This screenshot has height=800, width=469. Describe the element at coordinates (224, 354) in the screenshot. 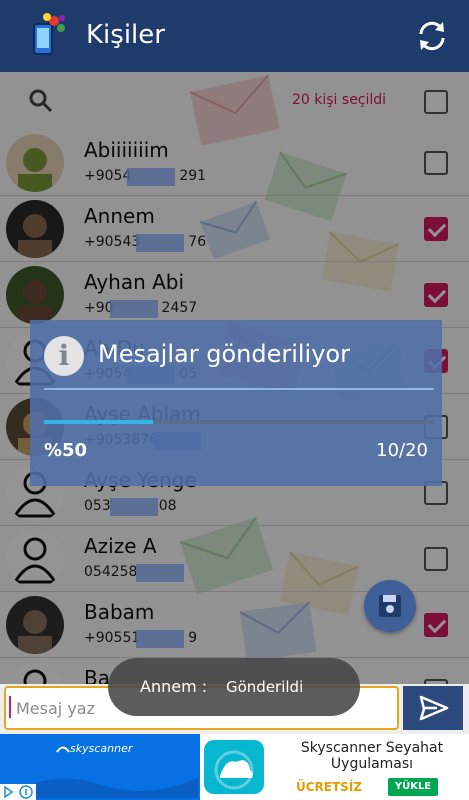

I see `dialog-title: Mesajlar gönderiliyor` at that location.